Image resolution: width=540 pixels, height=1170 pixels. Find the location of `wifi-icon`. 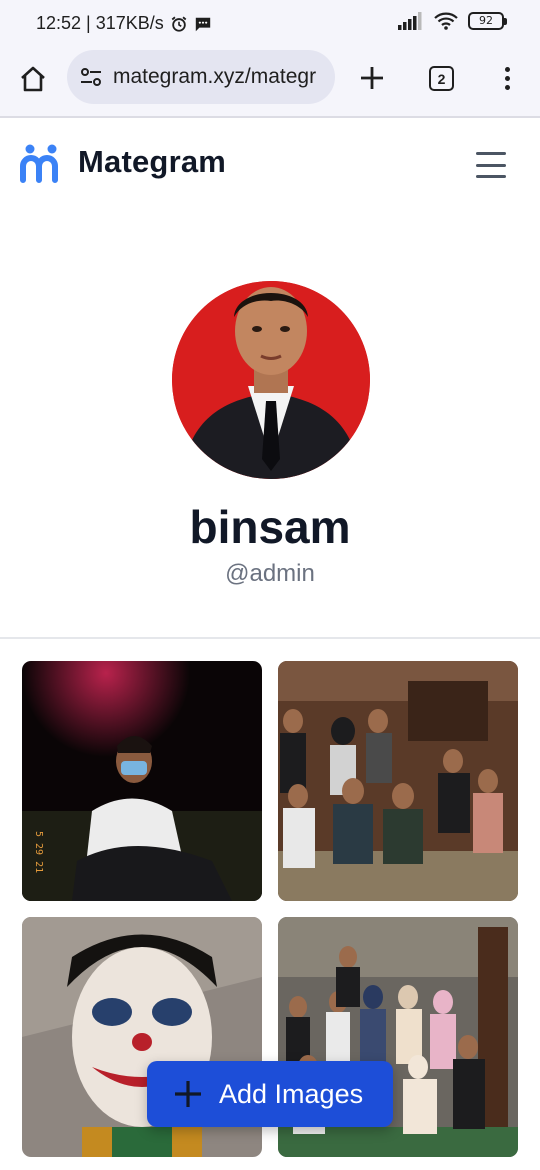

wifi-icon is located at coordinates (446, 21).